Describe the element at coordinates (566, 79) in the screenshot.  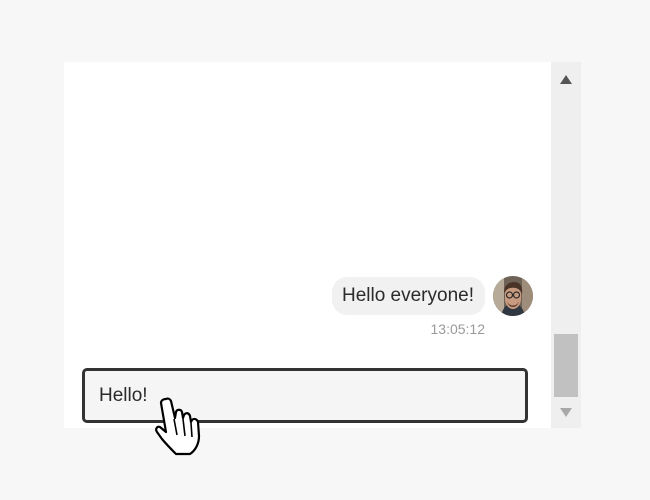
I see `triangle-up-icon` at that location.